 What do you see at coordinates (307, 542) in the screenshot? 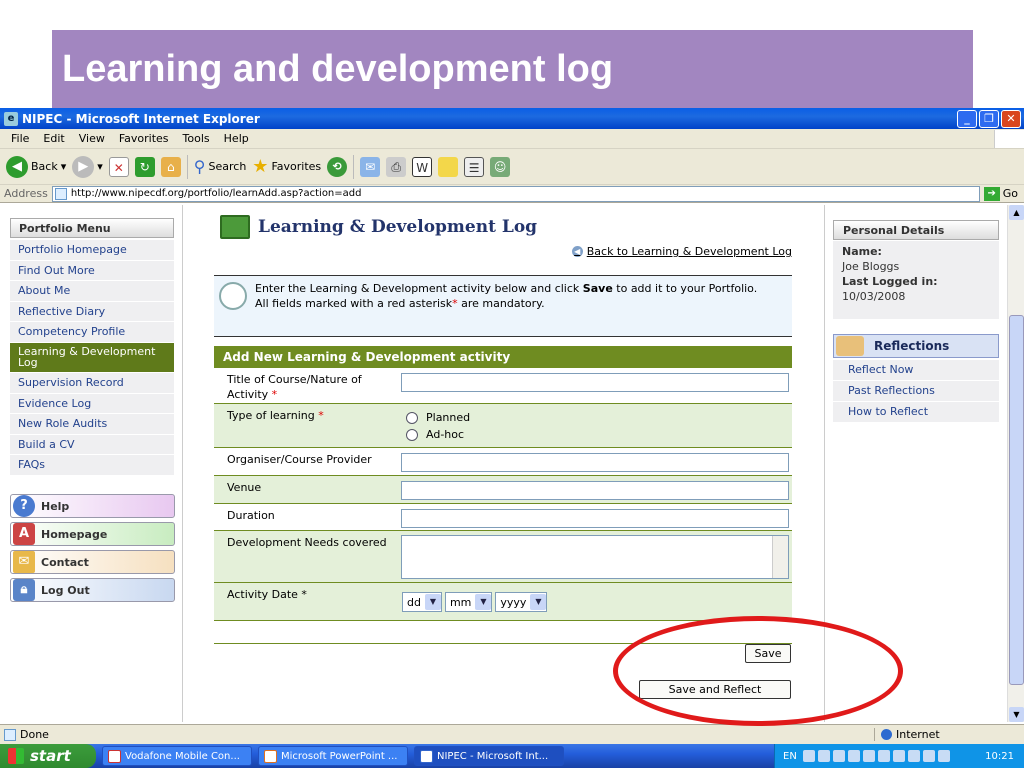
I see `needs-label: Development Needs covered` at bounding box center [307, 542].